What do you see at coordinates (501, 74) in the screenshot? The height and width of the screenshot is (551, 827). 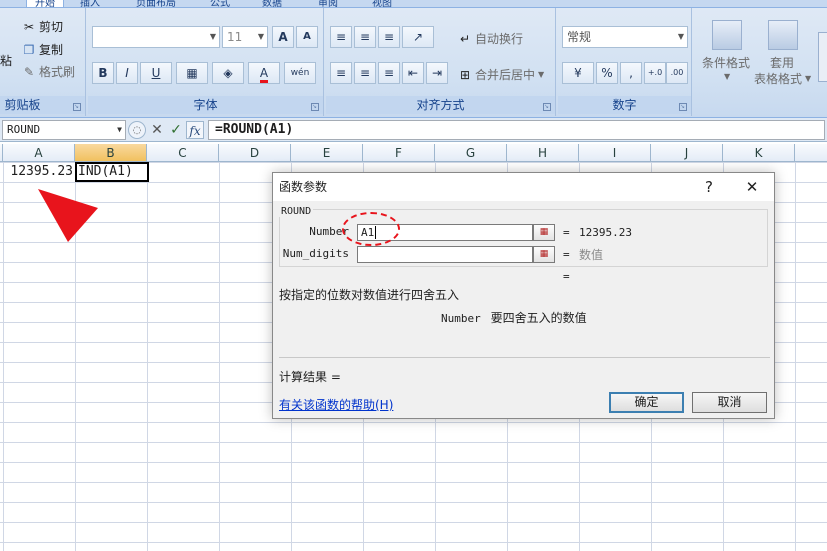 I see `merge-center-button: ⊞ 合并后居中 ▼` at bounding box center [501, 74].